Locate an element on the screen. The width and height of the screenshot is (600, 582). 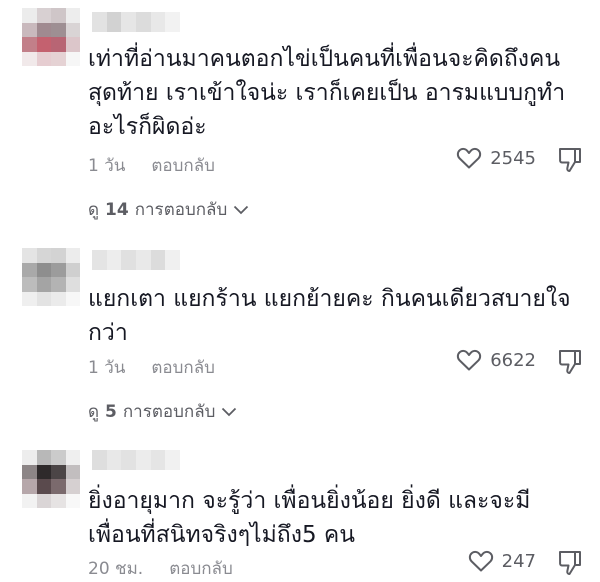
like-button: 6622 is located at coordinates (496, 360).